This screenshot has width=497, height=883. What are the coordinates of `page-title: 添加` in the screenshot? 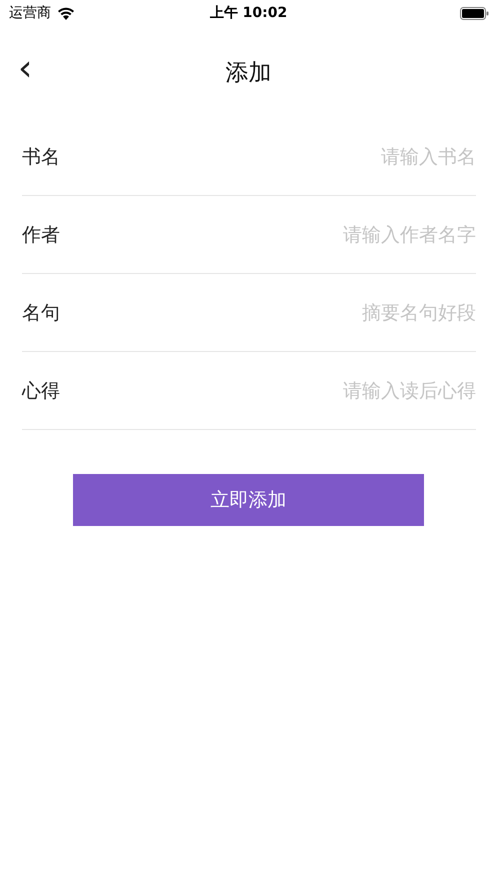 It's located at (249, 73).